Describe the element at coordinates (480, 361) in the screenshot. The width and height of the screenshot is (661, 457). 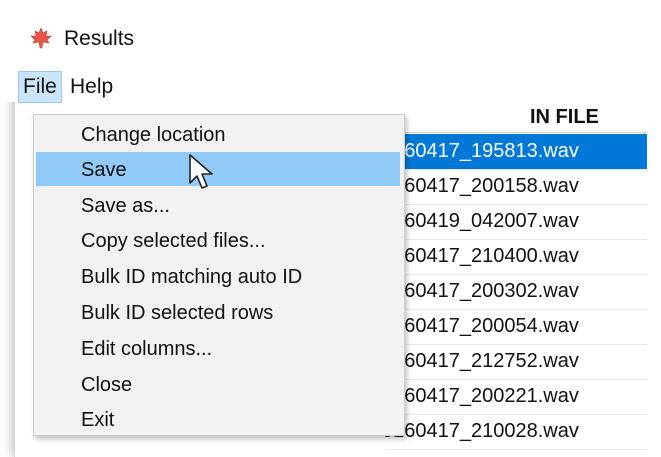
I see `in-file-cell: 0160417_212752.wav` at that location.